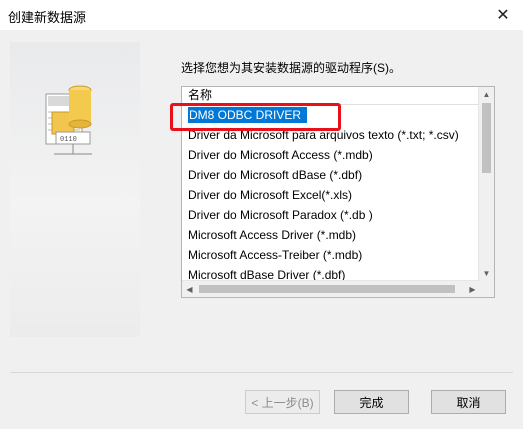 This screenshot has height=429, width=523. What do you see at coordinates (486, 273) in the screenshot?
I see `scroll-down-icon: ▼` at bounding box center [486, 273].